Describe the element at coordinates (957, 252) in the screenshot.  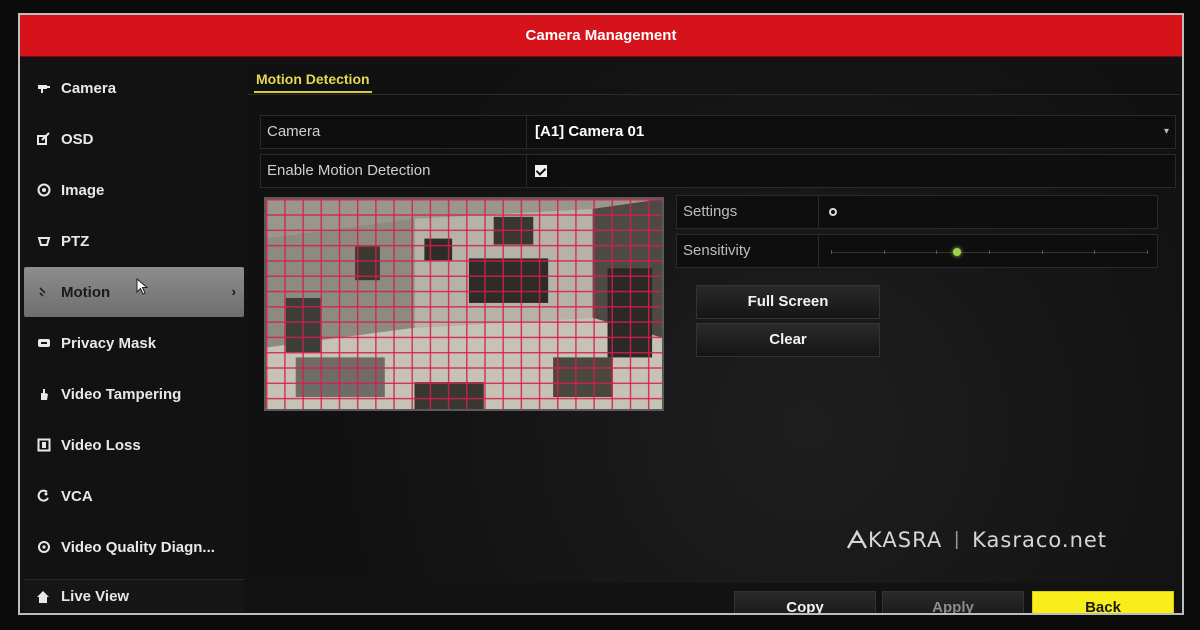
I see `sensitivity-knob` at that location.